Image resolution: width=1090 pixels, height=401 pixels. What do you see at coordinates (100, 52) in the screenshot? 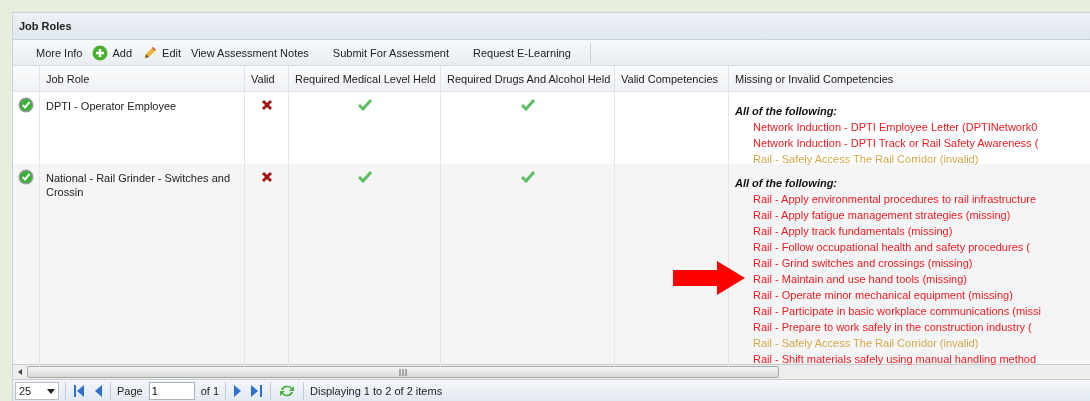
I see `plus-icon` at bounding box center [100, 52].